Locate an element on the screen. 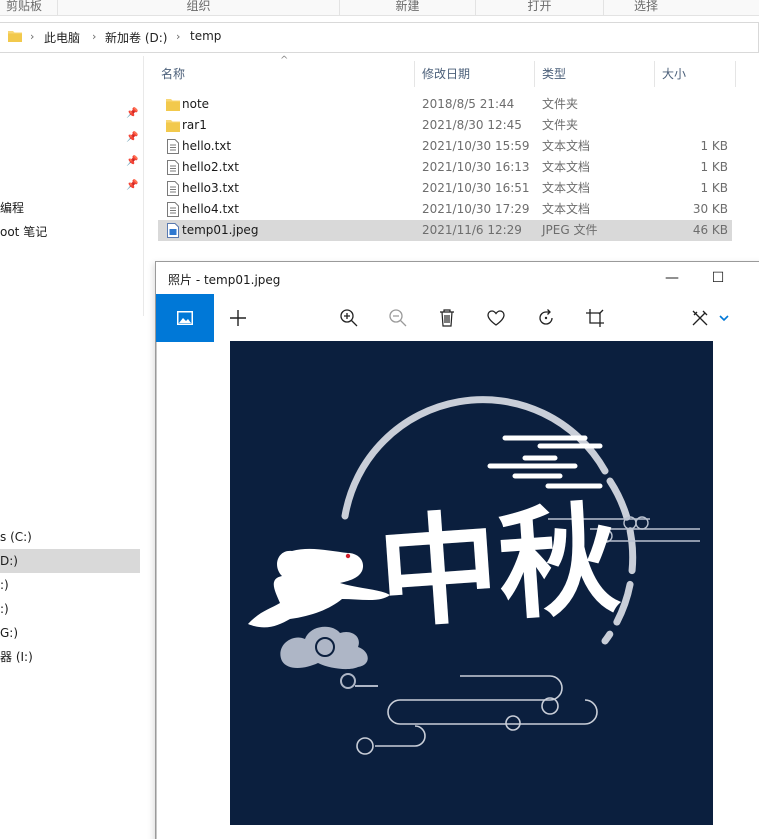 This screenshot has height=839, width=759. file-row: rar1 2021/8/30 12:45 文件夹 is located at coordinates (445, 125).